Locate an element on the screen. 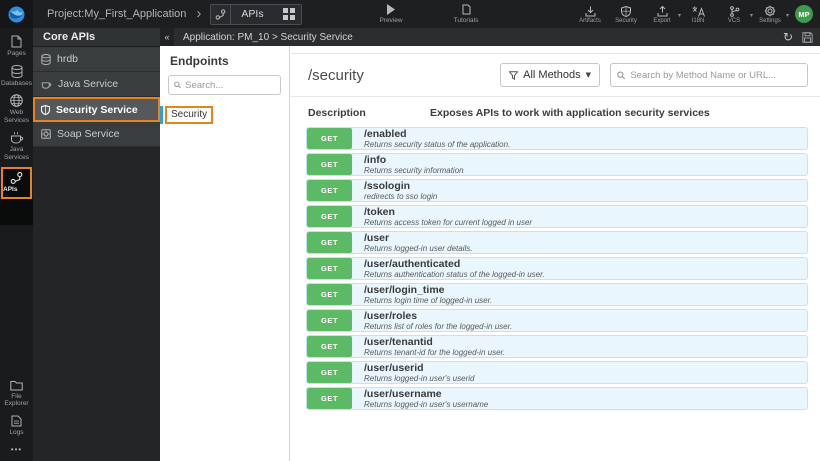  sidebar-item-apis: APIs is located at coordinates (16, 183).